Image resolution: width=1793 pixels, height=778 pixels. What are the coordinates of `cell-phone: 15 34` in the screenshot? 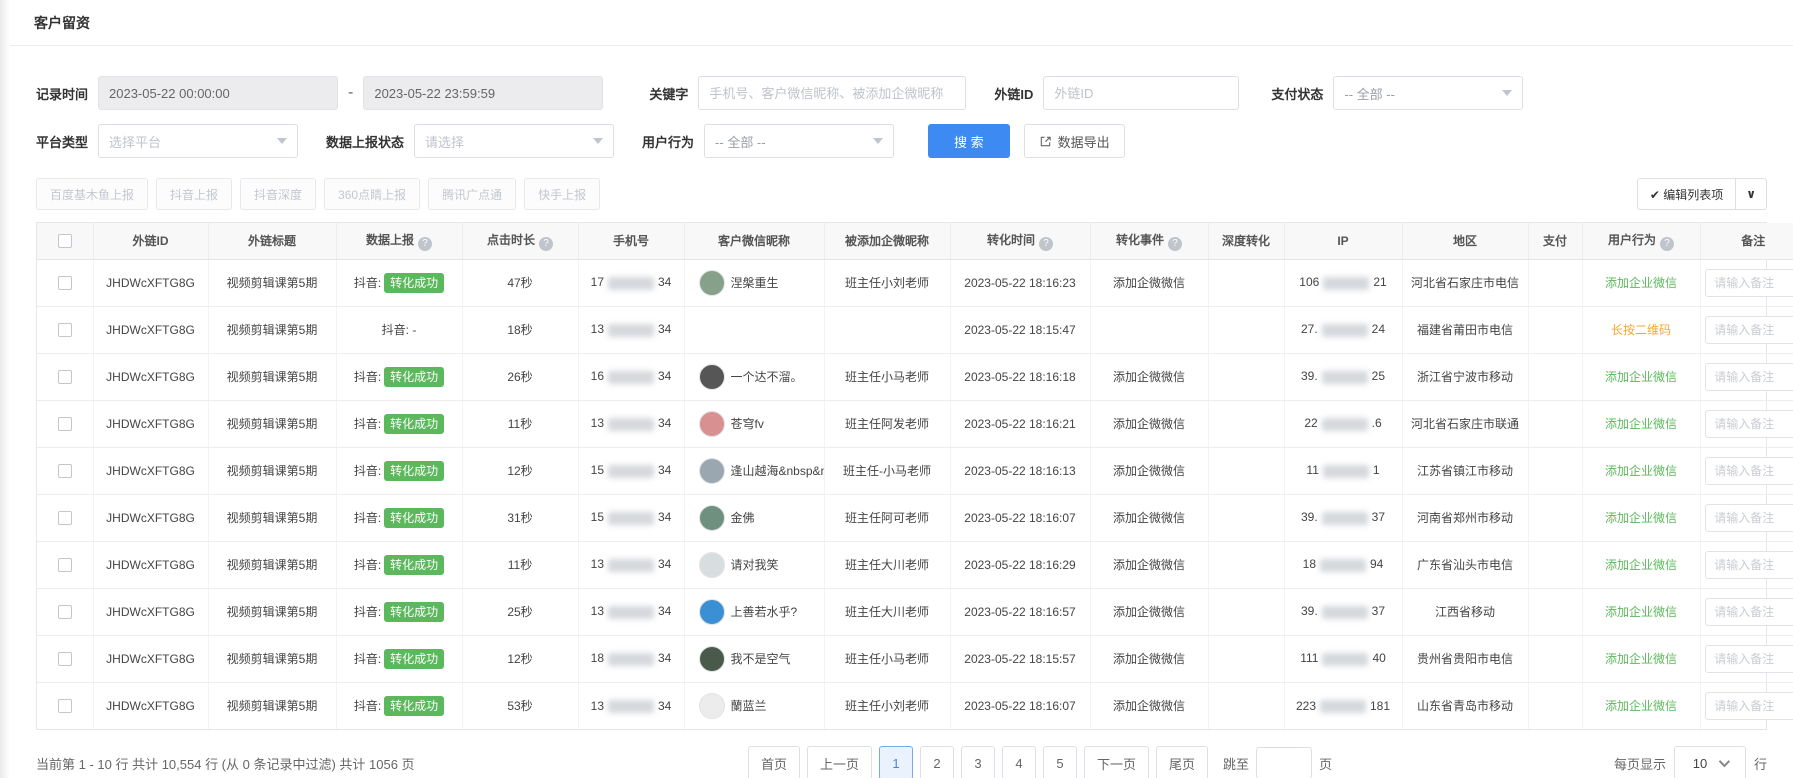 It's located at (631, 518).